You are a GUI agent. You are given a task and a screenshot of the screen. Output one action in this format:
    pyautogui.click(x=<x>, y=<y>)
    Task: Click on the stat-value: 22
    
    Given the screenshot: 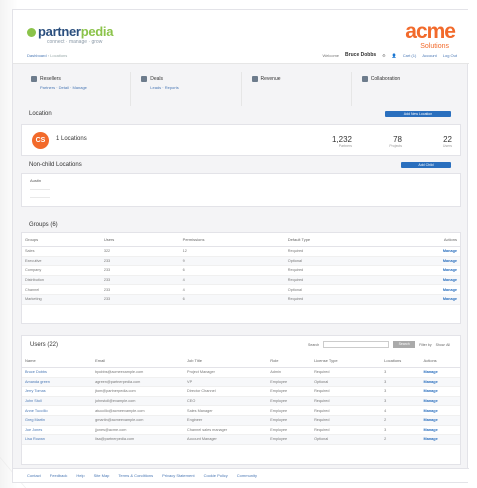 What is the action you would take?
    pyautogui.click(x=447, y=139)
    